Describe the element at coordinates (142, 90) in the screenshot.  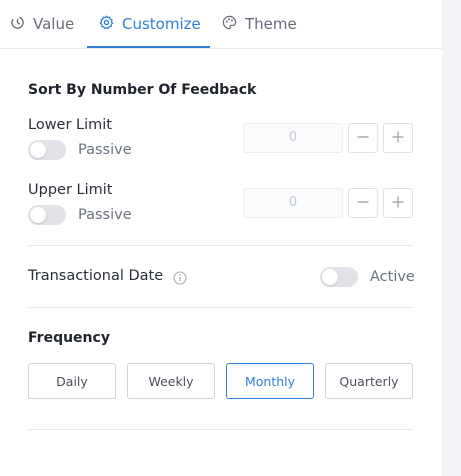
I see `sort-section-title: Sort By Number Of Feedback` at that location.